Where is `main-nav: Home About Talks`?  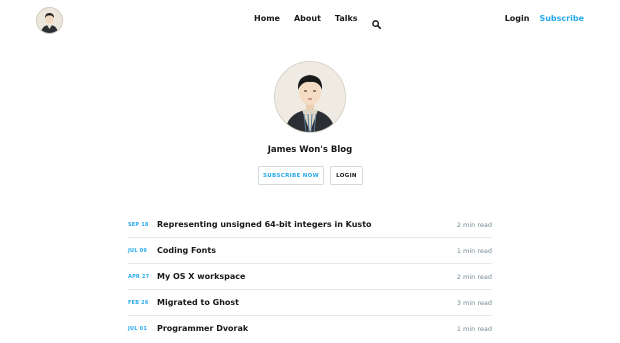
main-nav: Home About Talks is located at coordinates (317, 22).